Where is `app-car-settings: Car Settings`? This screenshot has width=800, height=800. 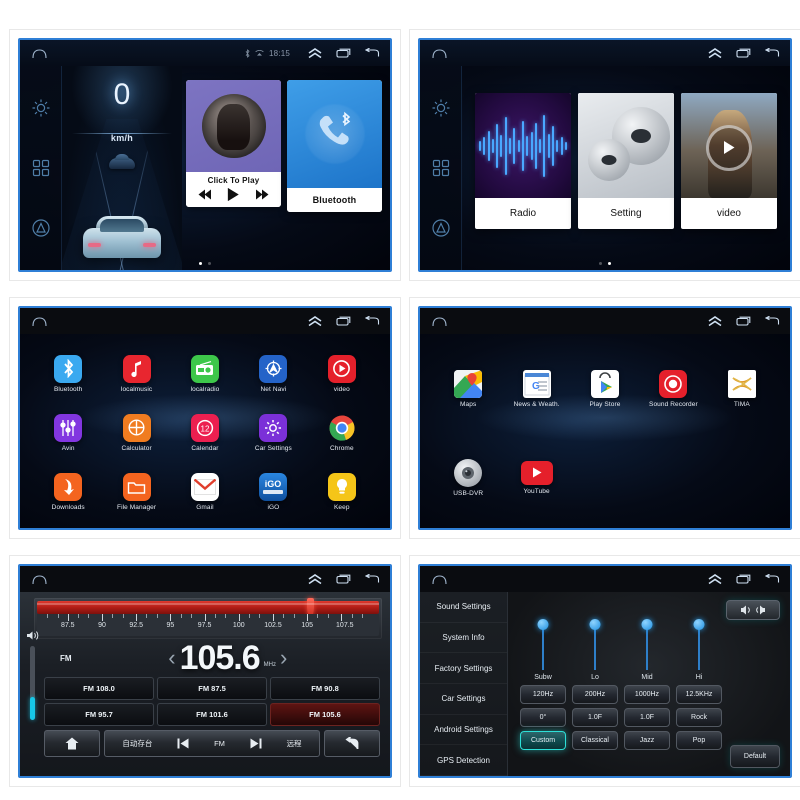
app-car-settings: Car Settings is located at coordinates (273, 432).